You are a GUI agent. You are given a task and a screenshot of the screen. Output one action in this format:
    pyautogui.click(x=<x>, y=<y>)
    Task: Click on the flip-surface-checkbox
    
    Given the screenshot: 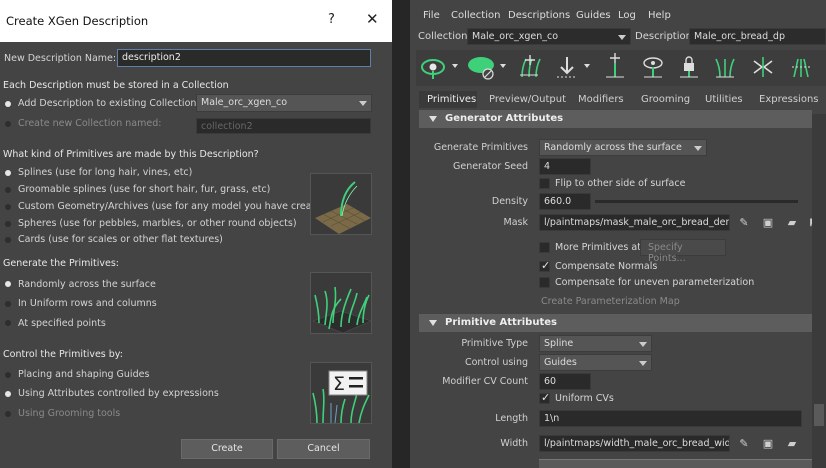 What is the action you would take?
    pyautogui.click(x=544, y=183)
    